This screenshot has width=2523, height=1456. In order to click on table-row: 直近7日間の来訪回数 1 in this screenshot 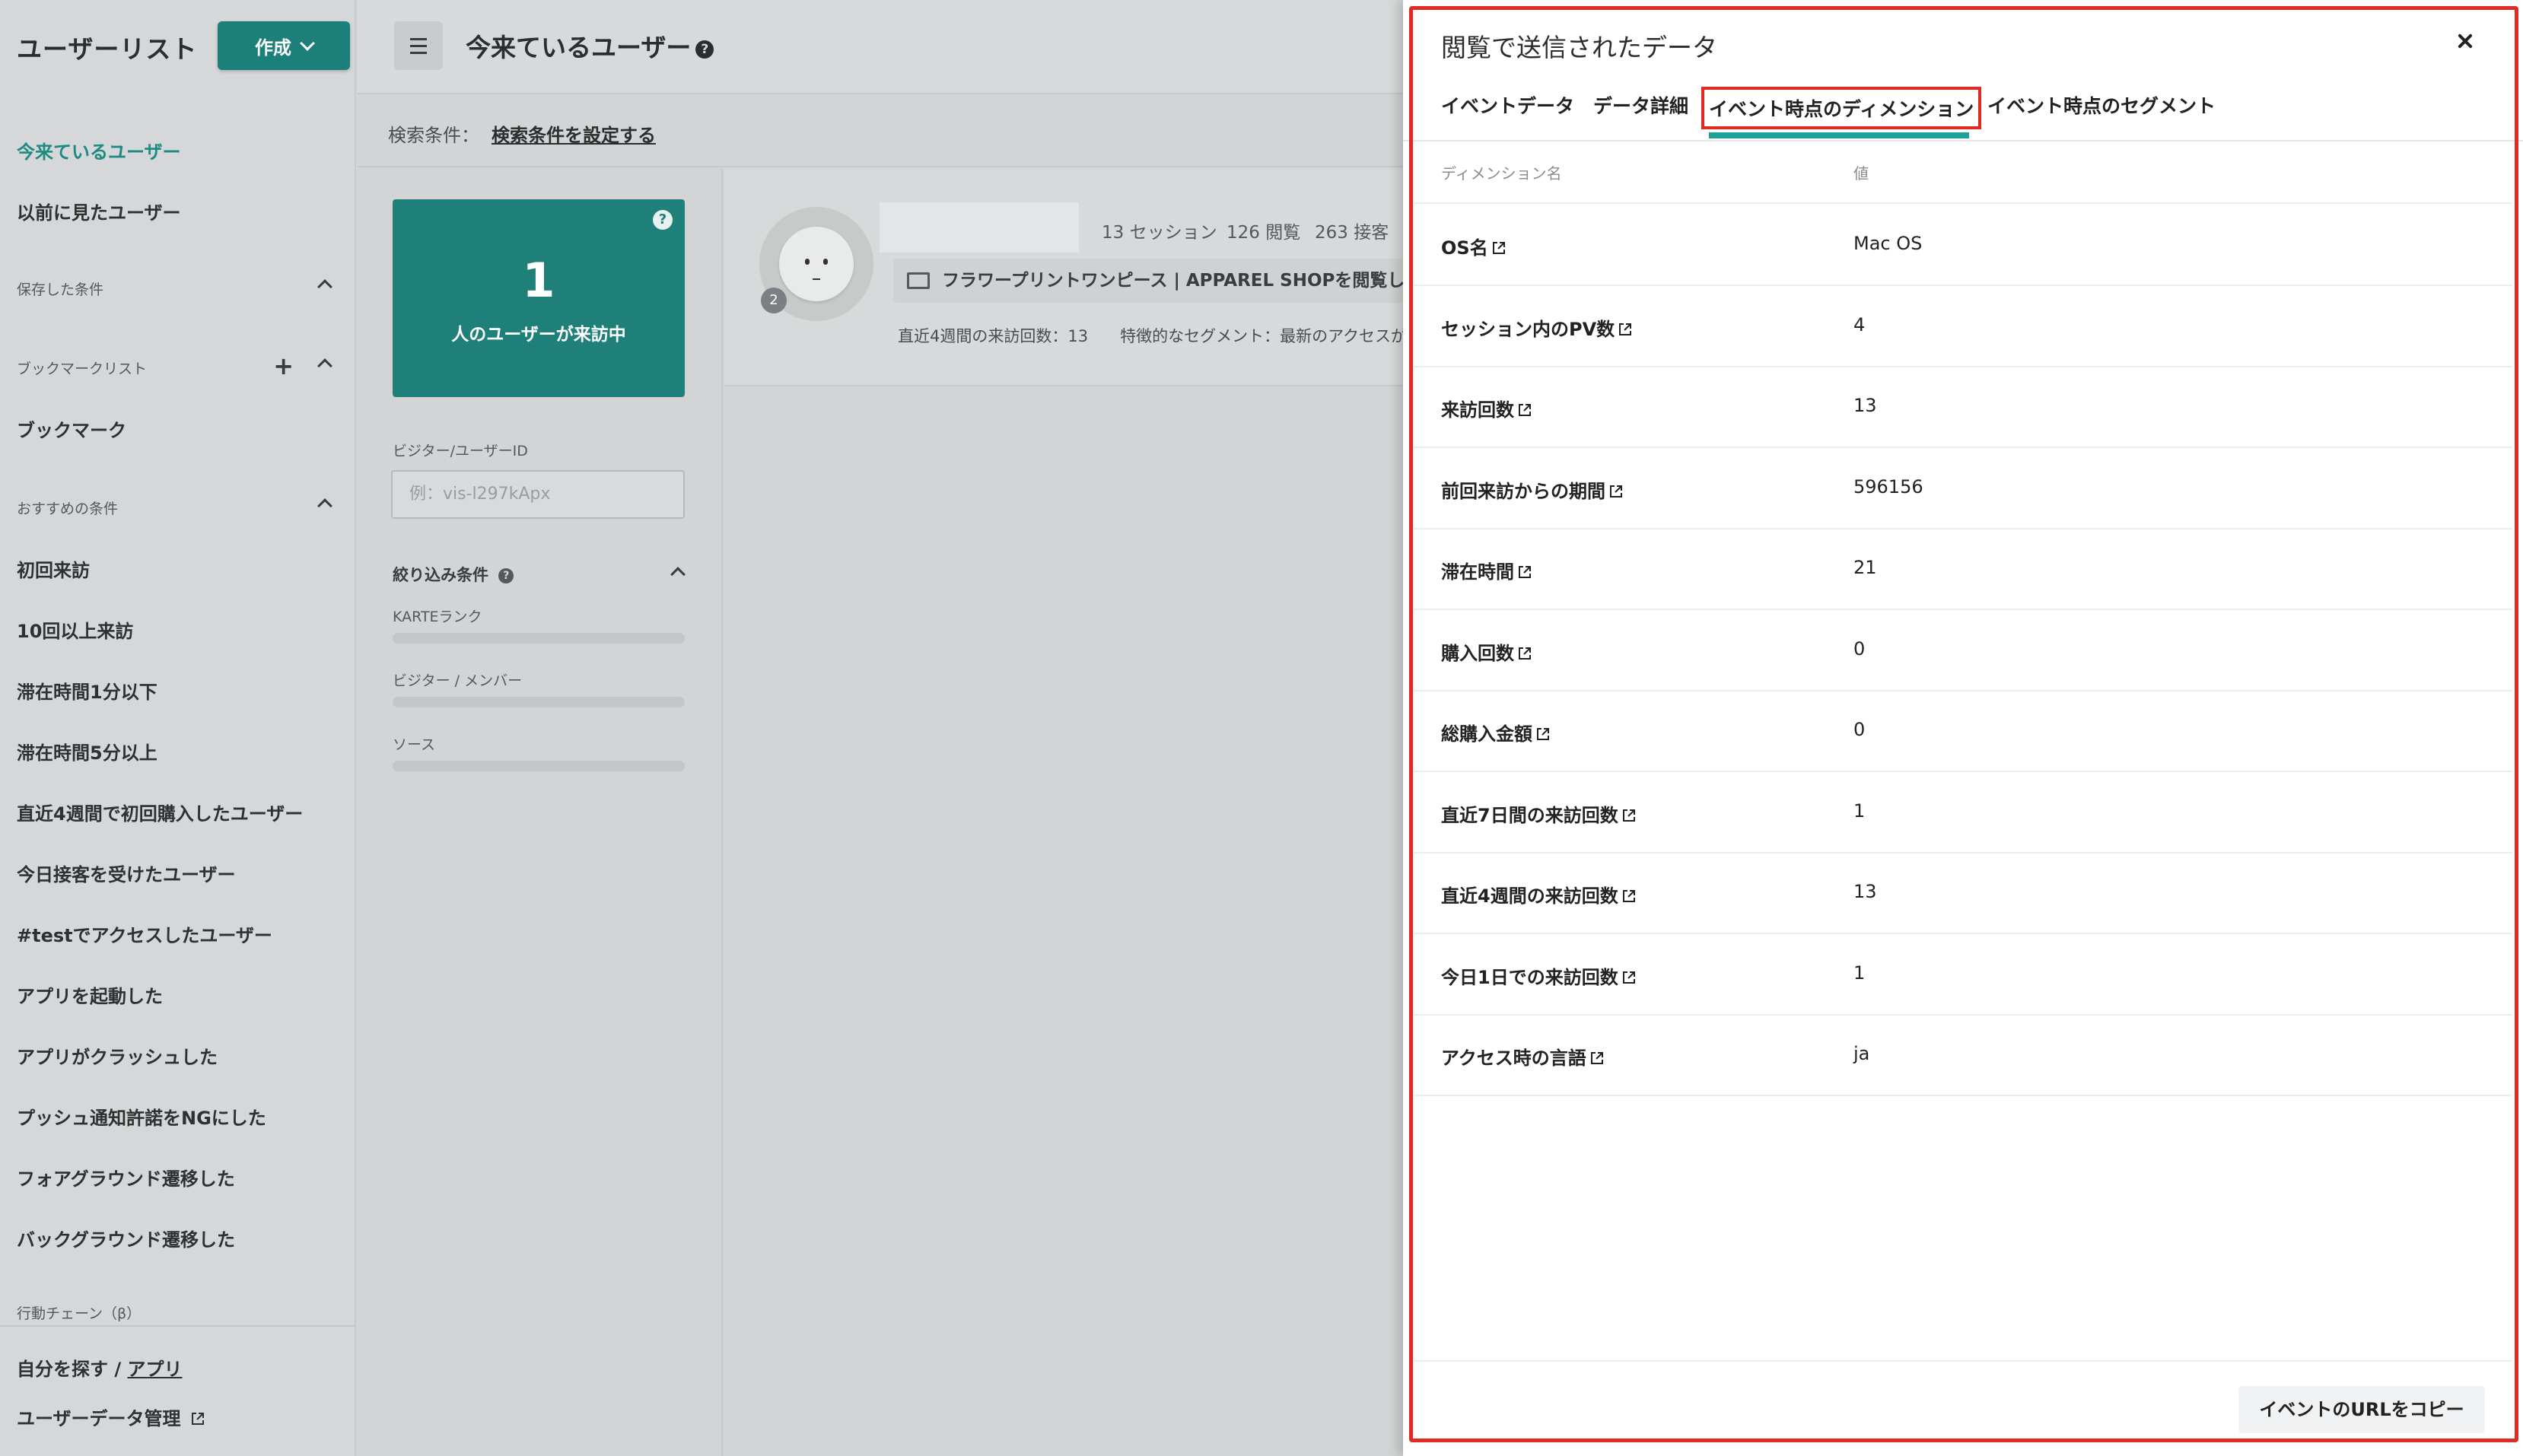, I will do `click(1963, 813)`.